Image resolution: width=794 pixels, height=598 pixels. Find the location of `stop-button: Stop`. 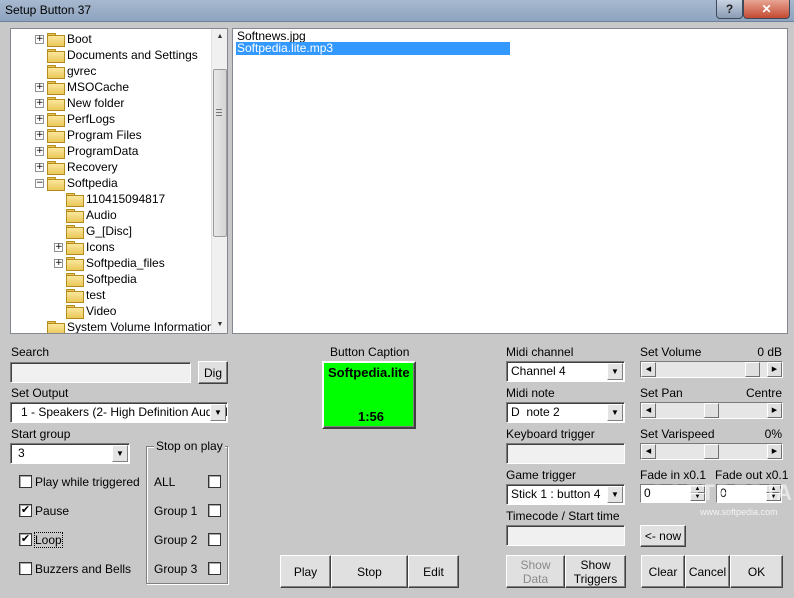

stop-button: Stop is located at coordinates (369, 571).